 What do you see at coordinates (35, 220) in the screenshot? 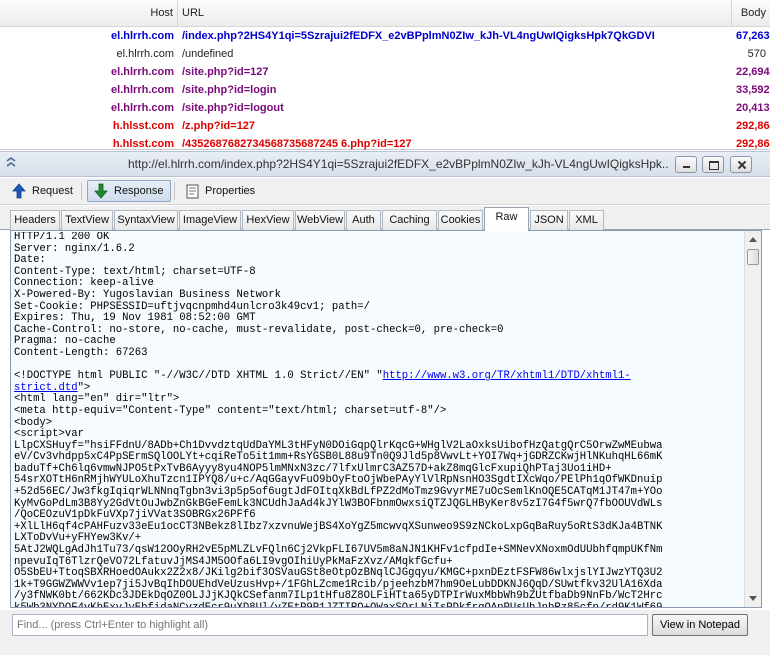
I see `tab-headers: Headers` at bounding box center [35, 220].